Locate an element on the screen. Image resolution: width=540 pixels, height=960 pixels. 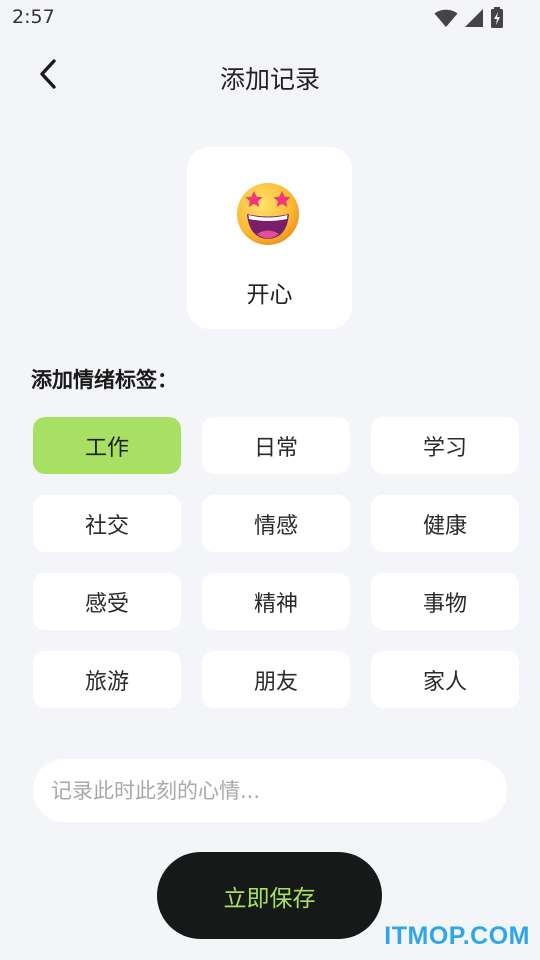
status-icons is located at coordinates (469, 20).